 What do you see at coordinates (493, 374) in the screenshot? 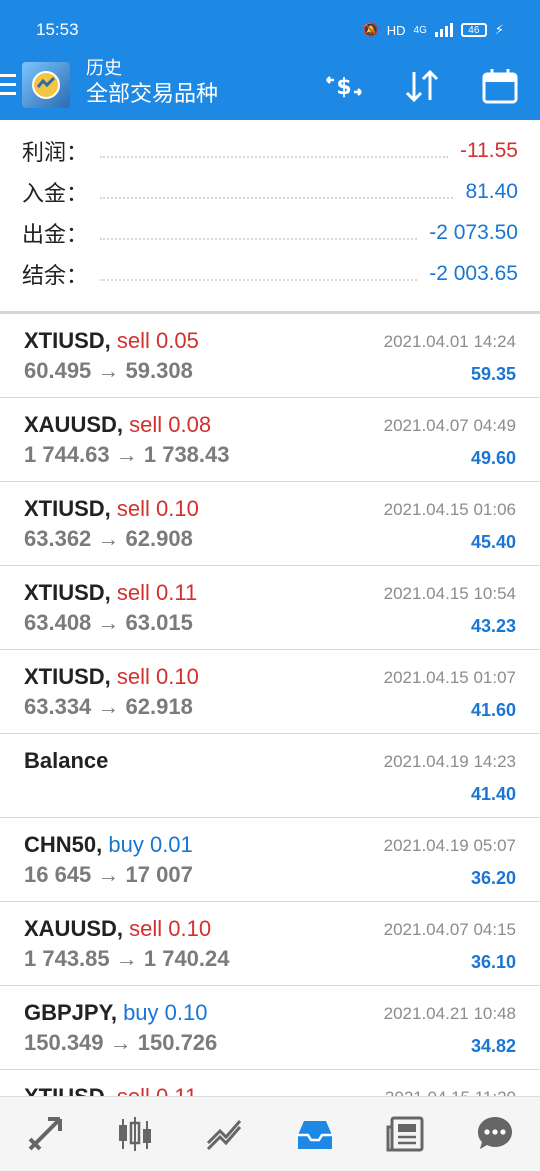
I see `deal-profit: 59.35` at bounding box center [493, 374].